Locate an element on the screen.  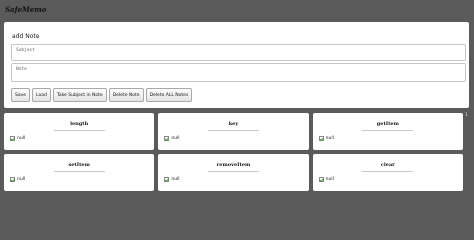
add-note-heading: add Note is located at coordinates (26, 36).